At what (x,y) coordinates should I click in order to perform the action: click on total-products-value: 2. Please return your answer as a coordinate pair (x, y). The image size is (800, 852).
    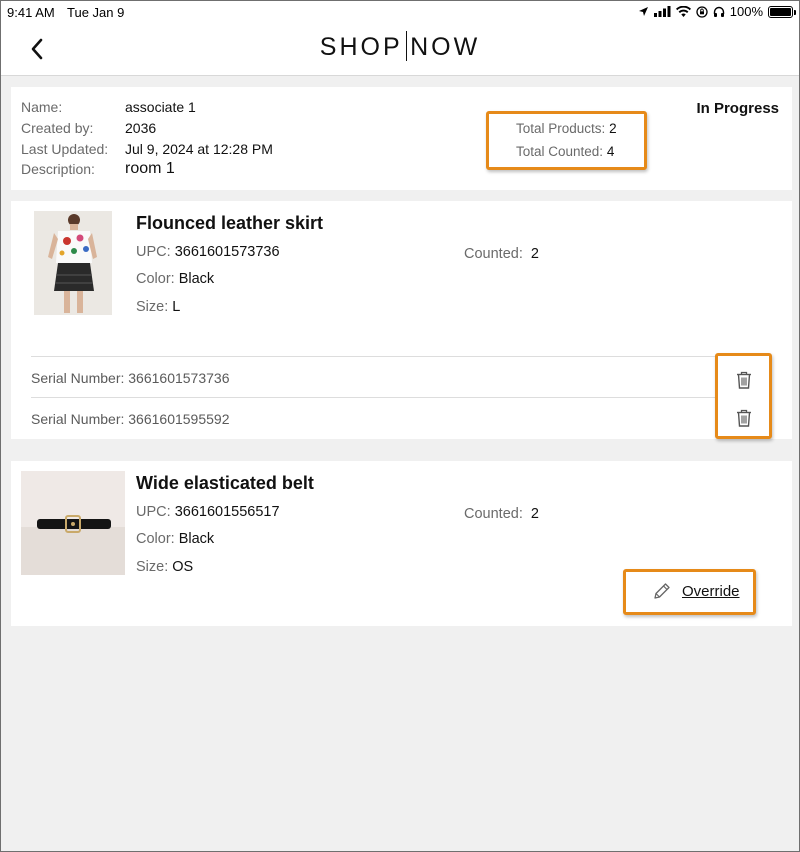
    Looking at the image, I should click on (613, 128).